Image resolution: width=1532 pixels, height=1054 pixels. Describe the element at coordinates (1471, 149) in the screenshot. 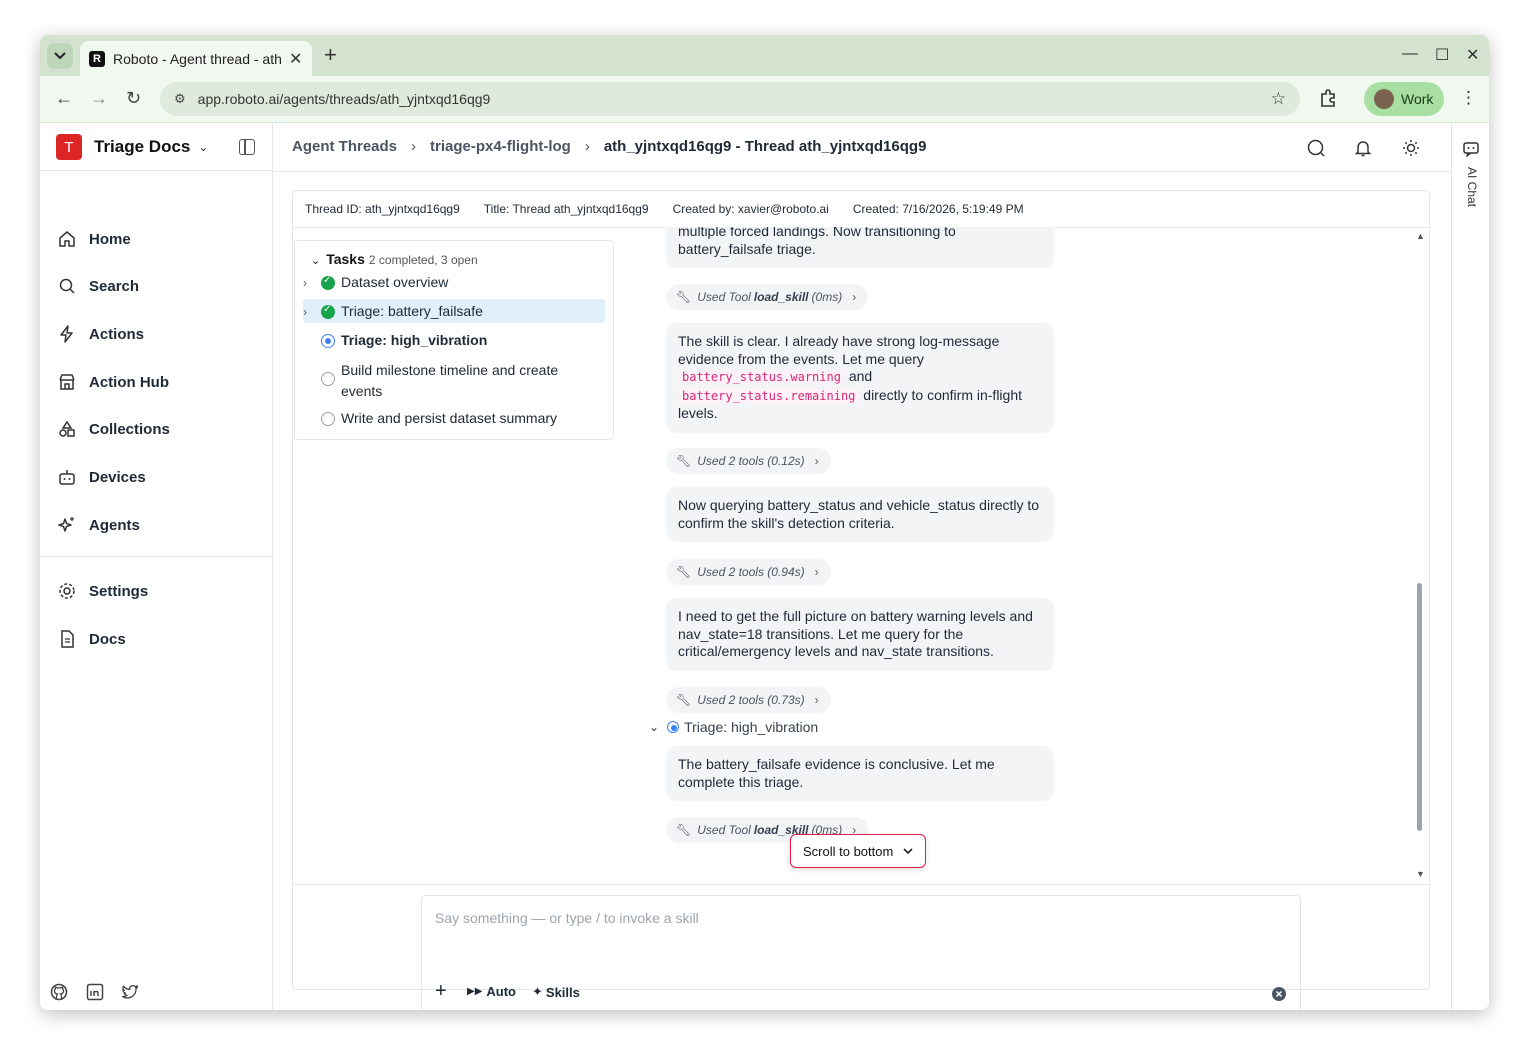

I see `robot-chat-icon` at that location.